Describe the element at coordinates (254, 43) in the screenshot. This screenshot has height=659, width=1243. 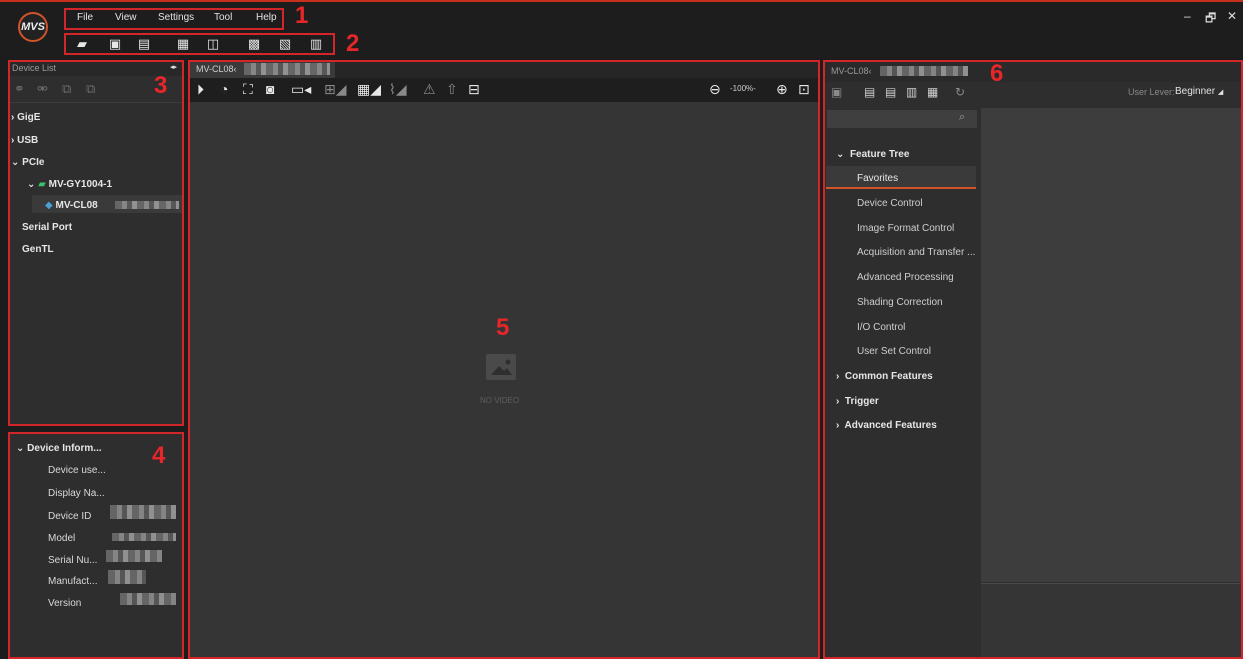
I see `waveform-icon: ▩` at that location.